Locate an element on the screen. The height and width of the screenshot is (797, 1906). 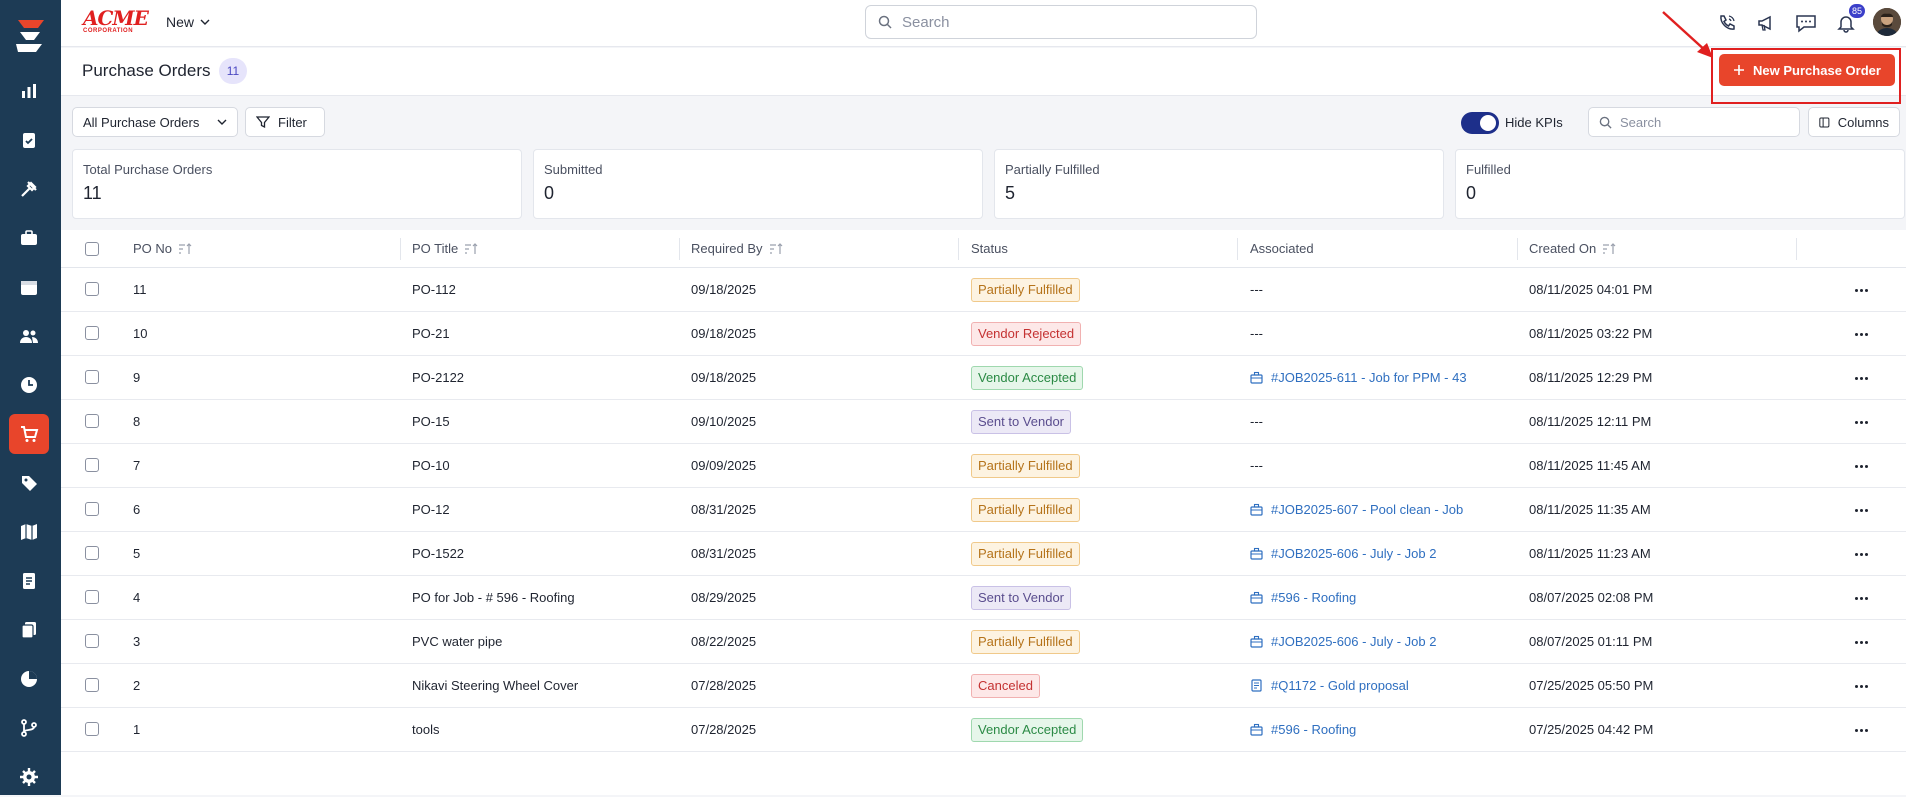
sidebar-item-jobs is located at coordinates (29, 140).